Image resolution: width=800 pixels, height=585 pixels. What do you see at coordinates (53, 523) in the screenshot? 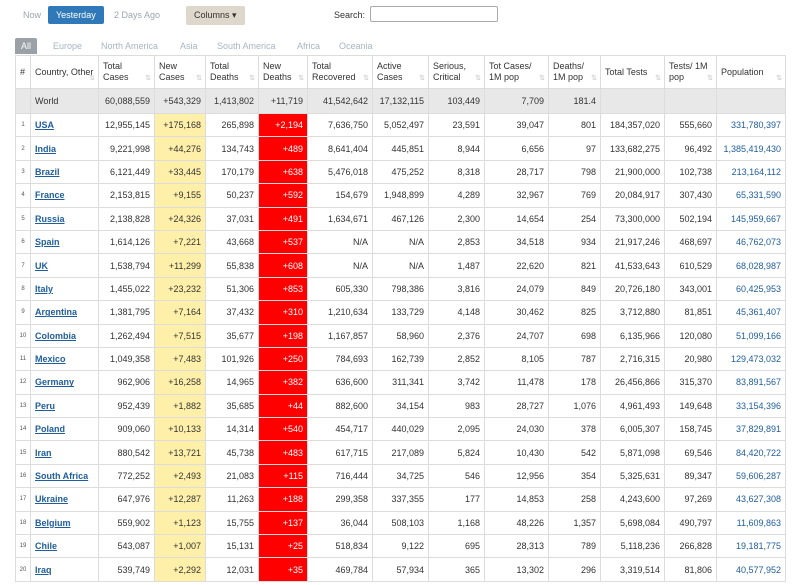
I see `country-link: Belgium` at bounding box center [53, 523].